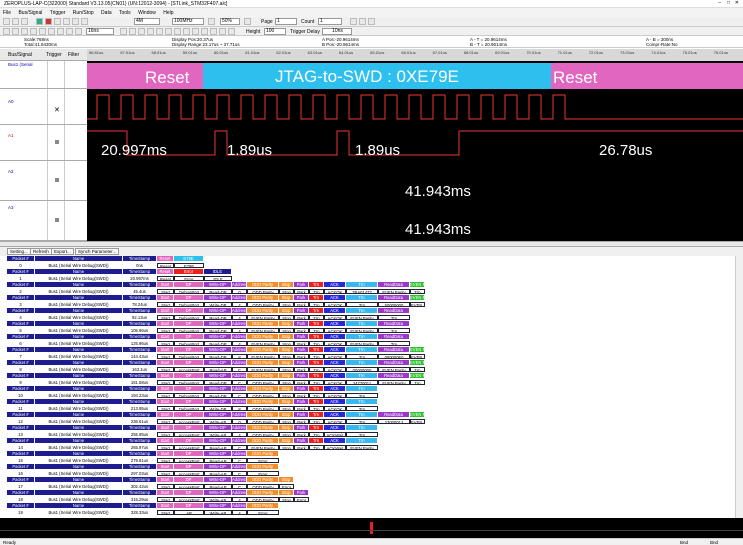 This screenshot has width=743, height=545. Describe the element at coordinates (275, 31) in the screenshot. I see `height-field: 100` at that location.